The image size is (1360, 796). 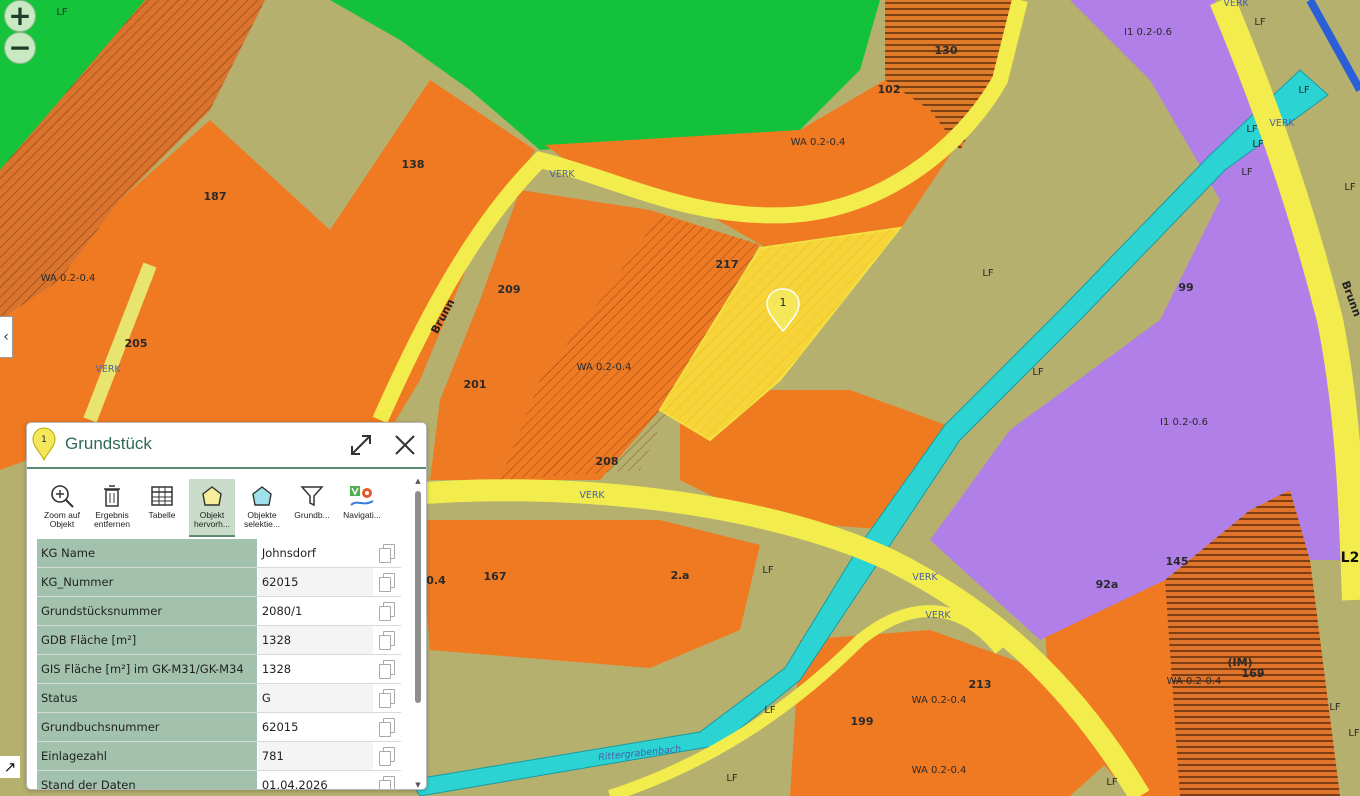 I want to click on map-label-p99: 99, so click(x=1185, y=287).